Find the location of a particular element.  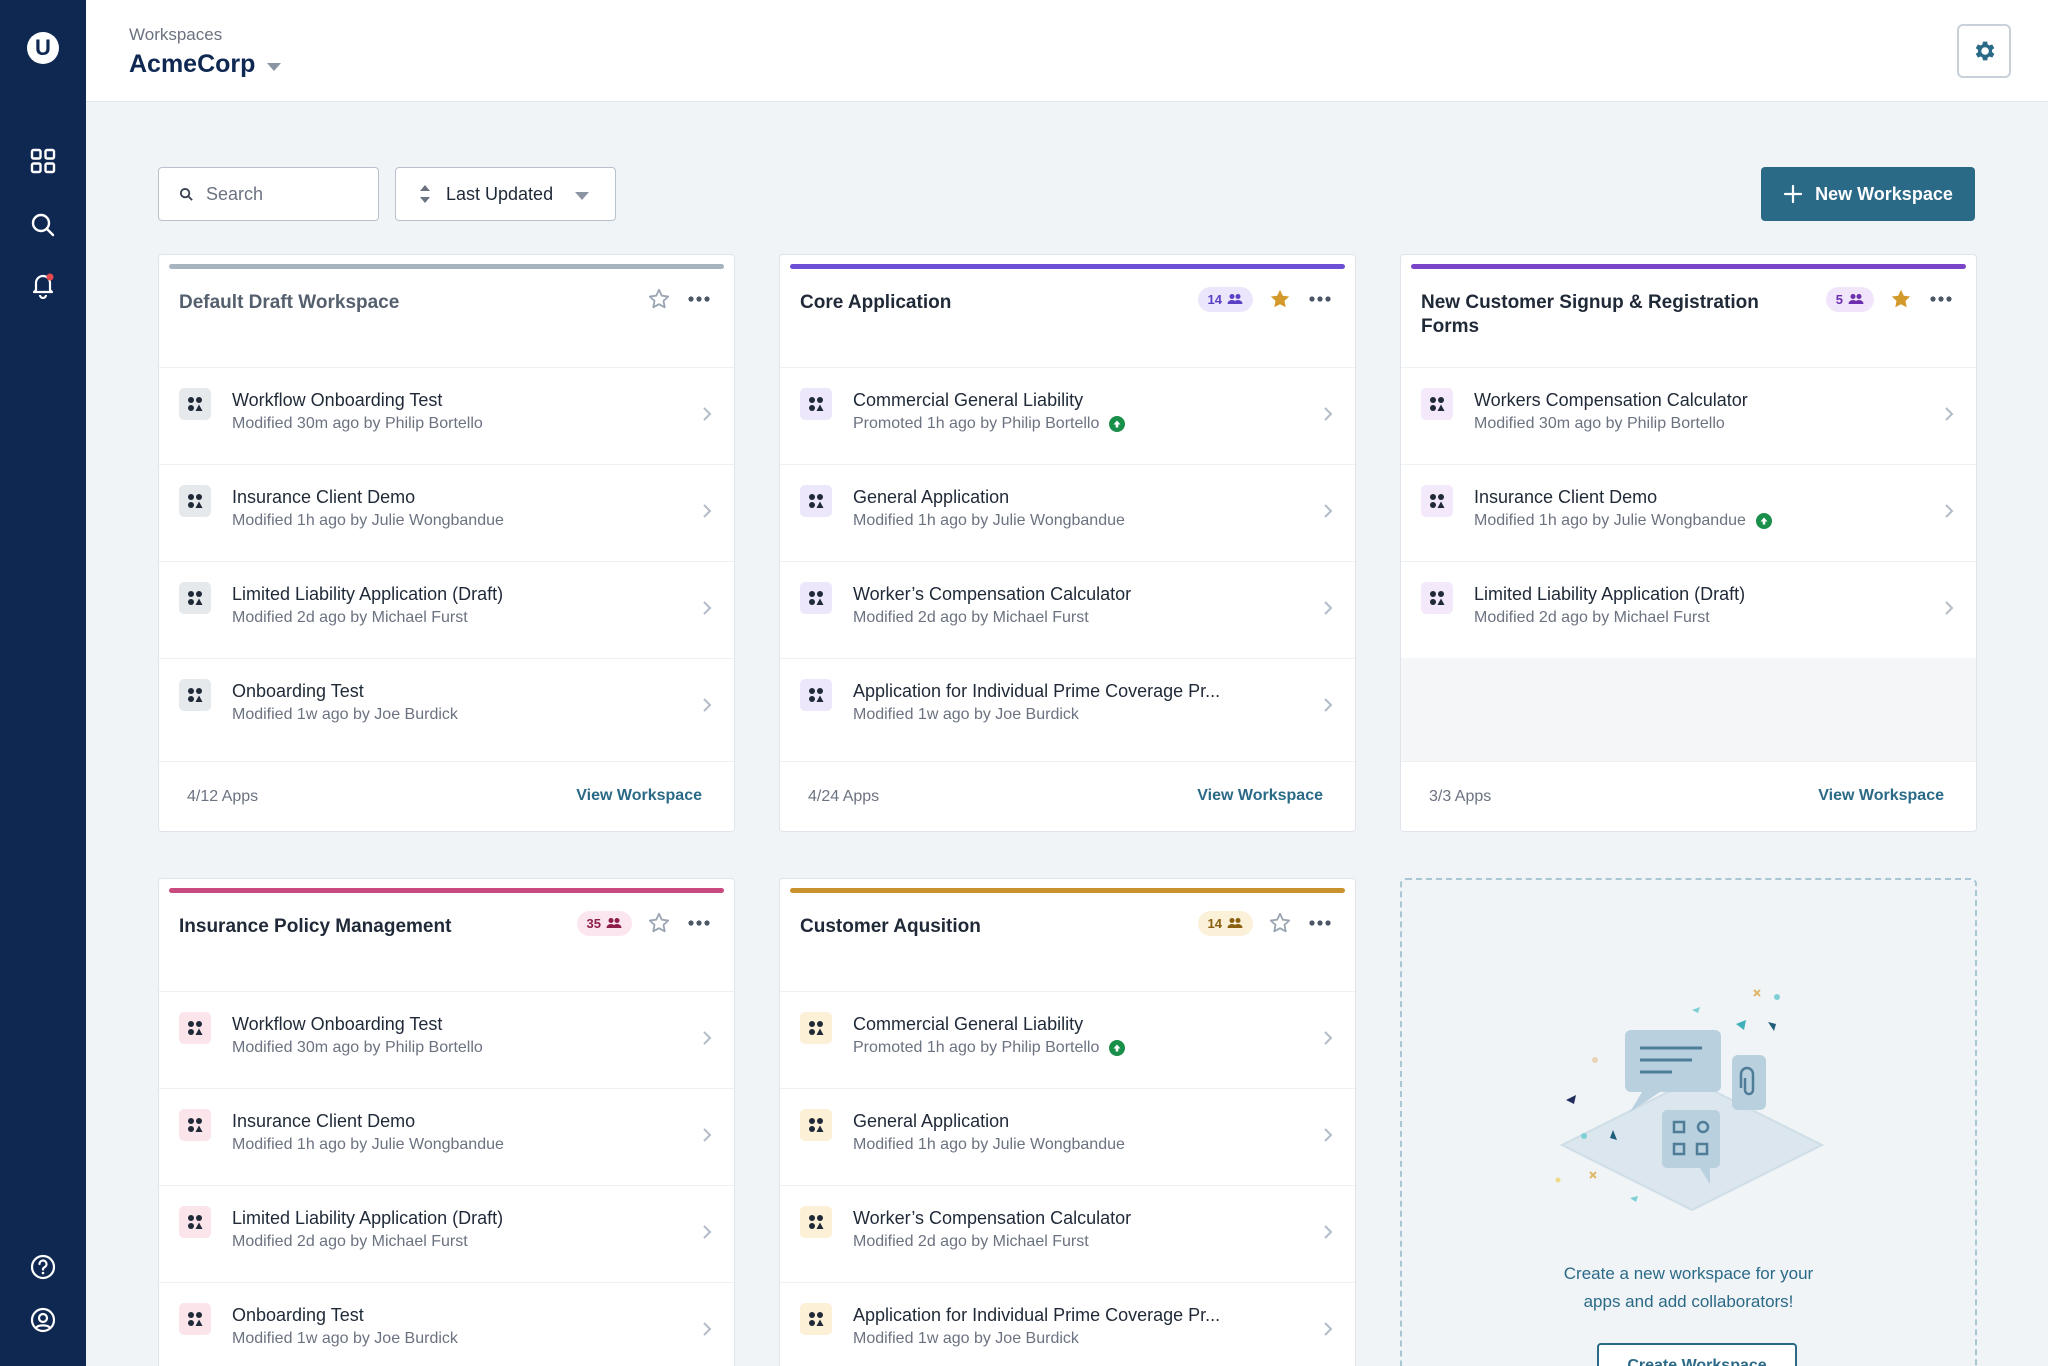

create-workspace-button: Create Workspace is located at coordinates (1697, 1354).